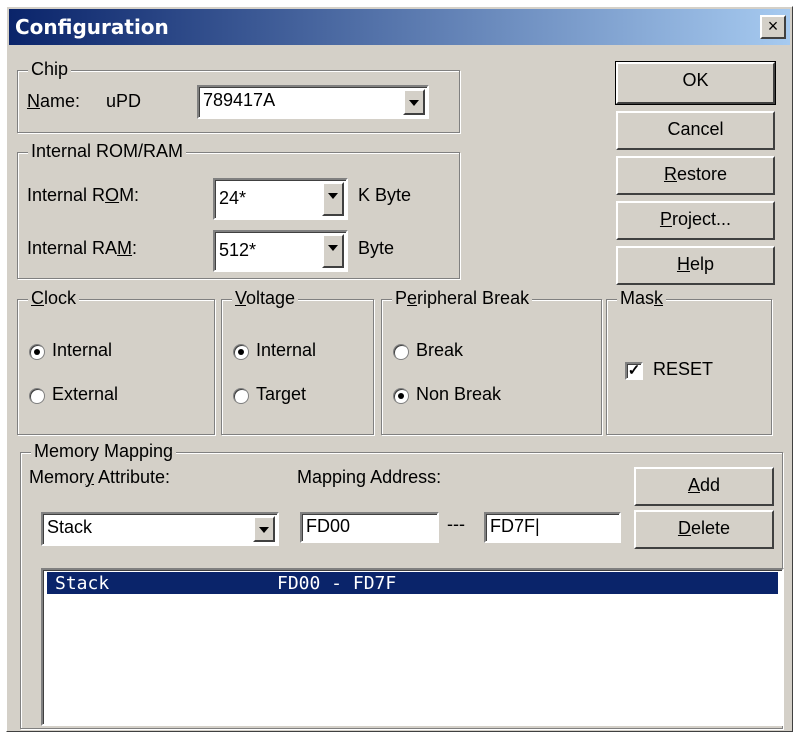 This screenshot has height=737, width=797. What do you see at coordinates (100, 477) in the screenshot?
I see `memory-attribute-label: Memory Attribute:` at bounding box center [100, 477].